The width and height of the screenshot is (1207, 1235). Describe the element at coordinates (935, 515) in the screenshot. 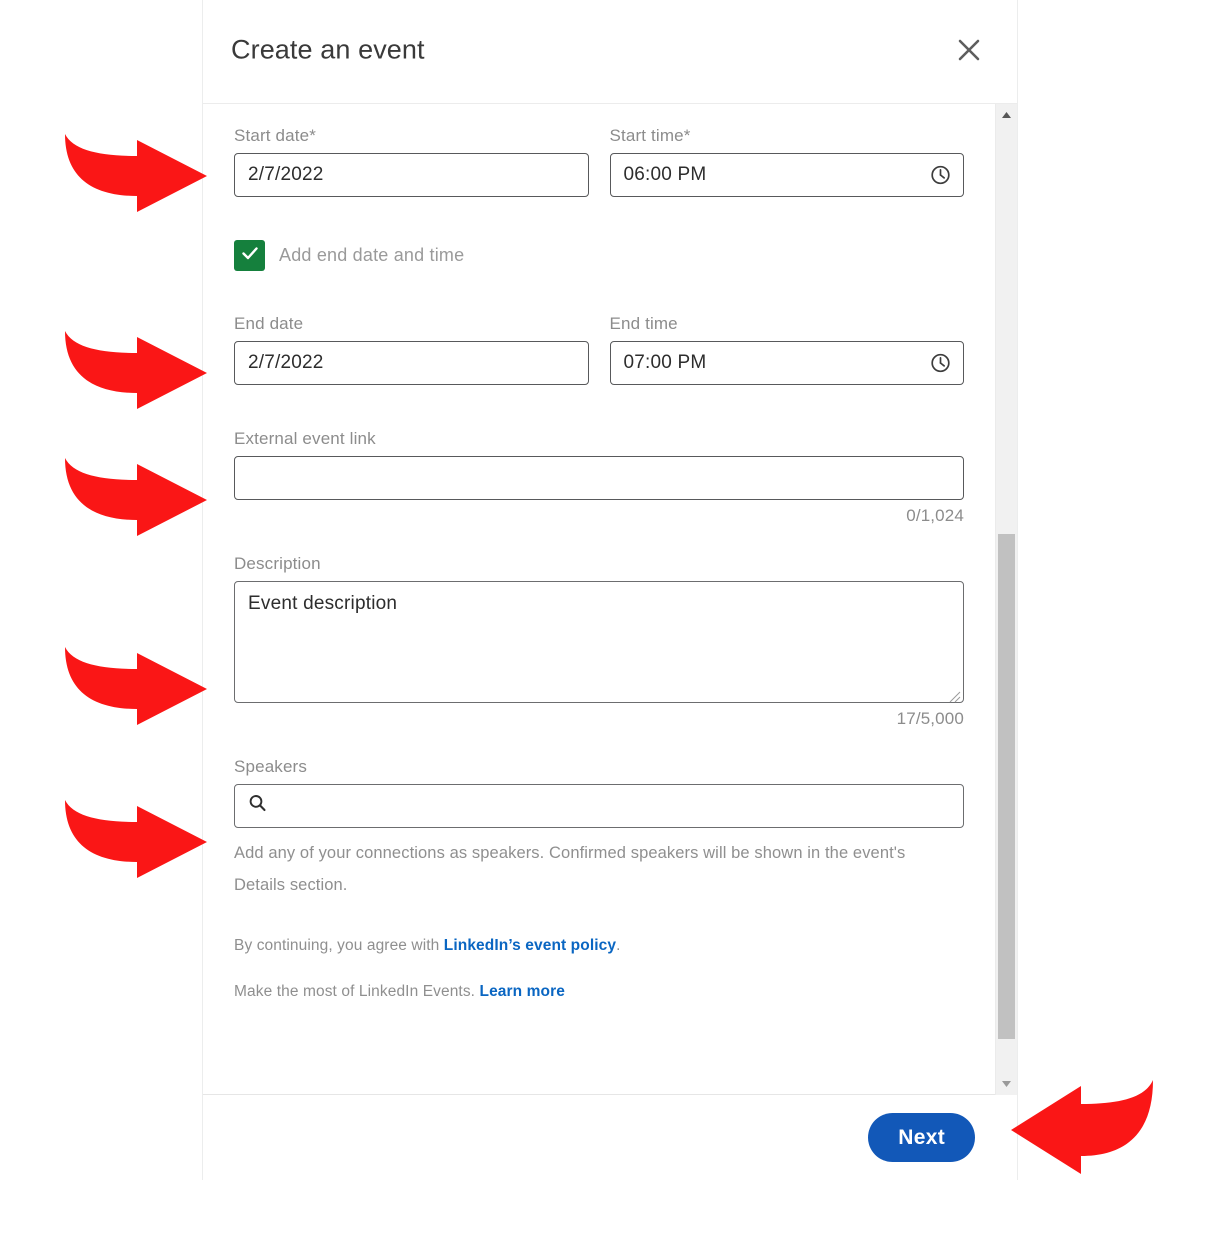

I see `external-link-counter: 0/1,024` at that location.